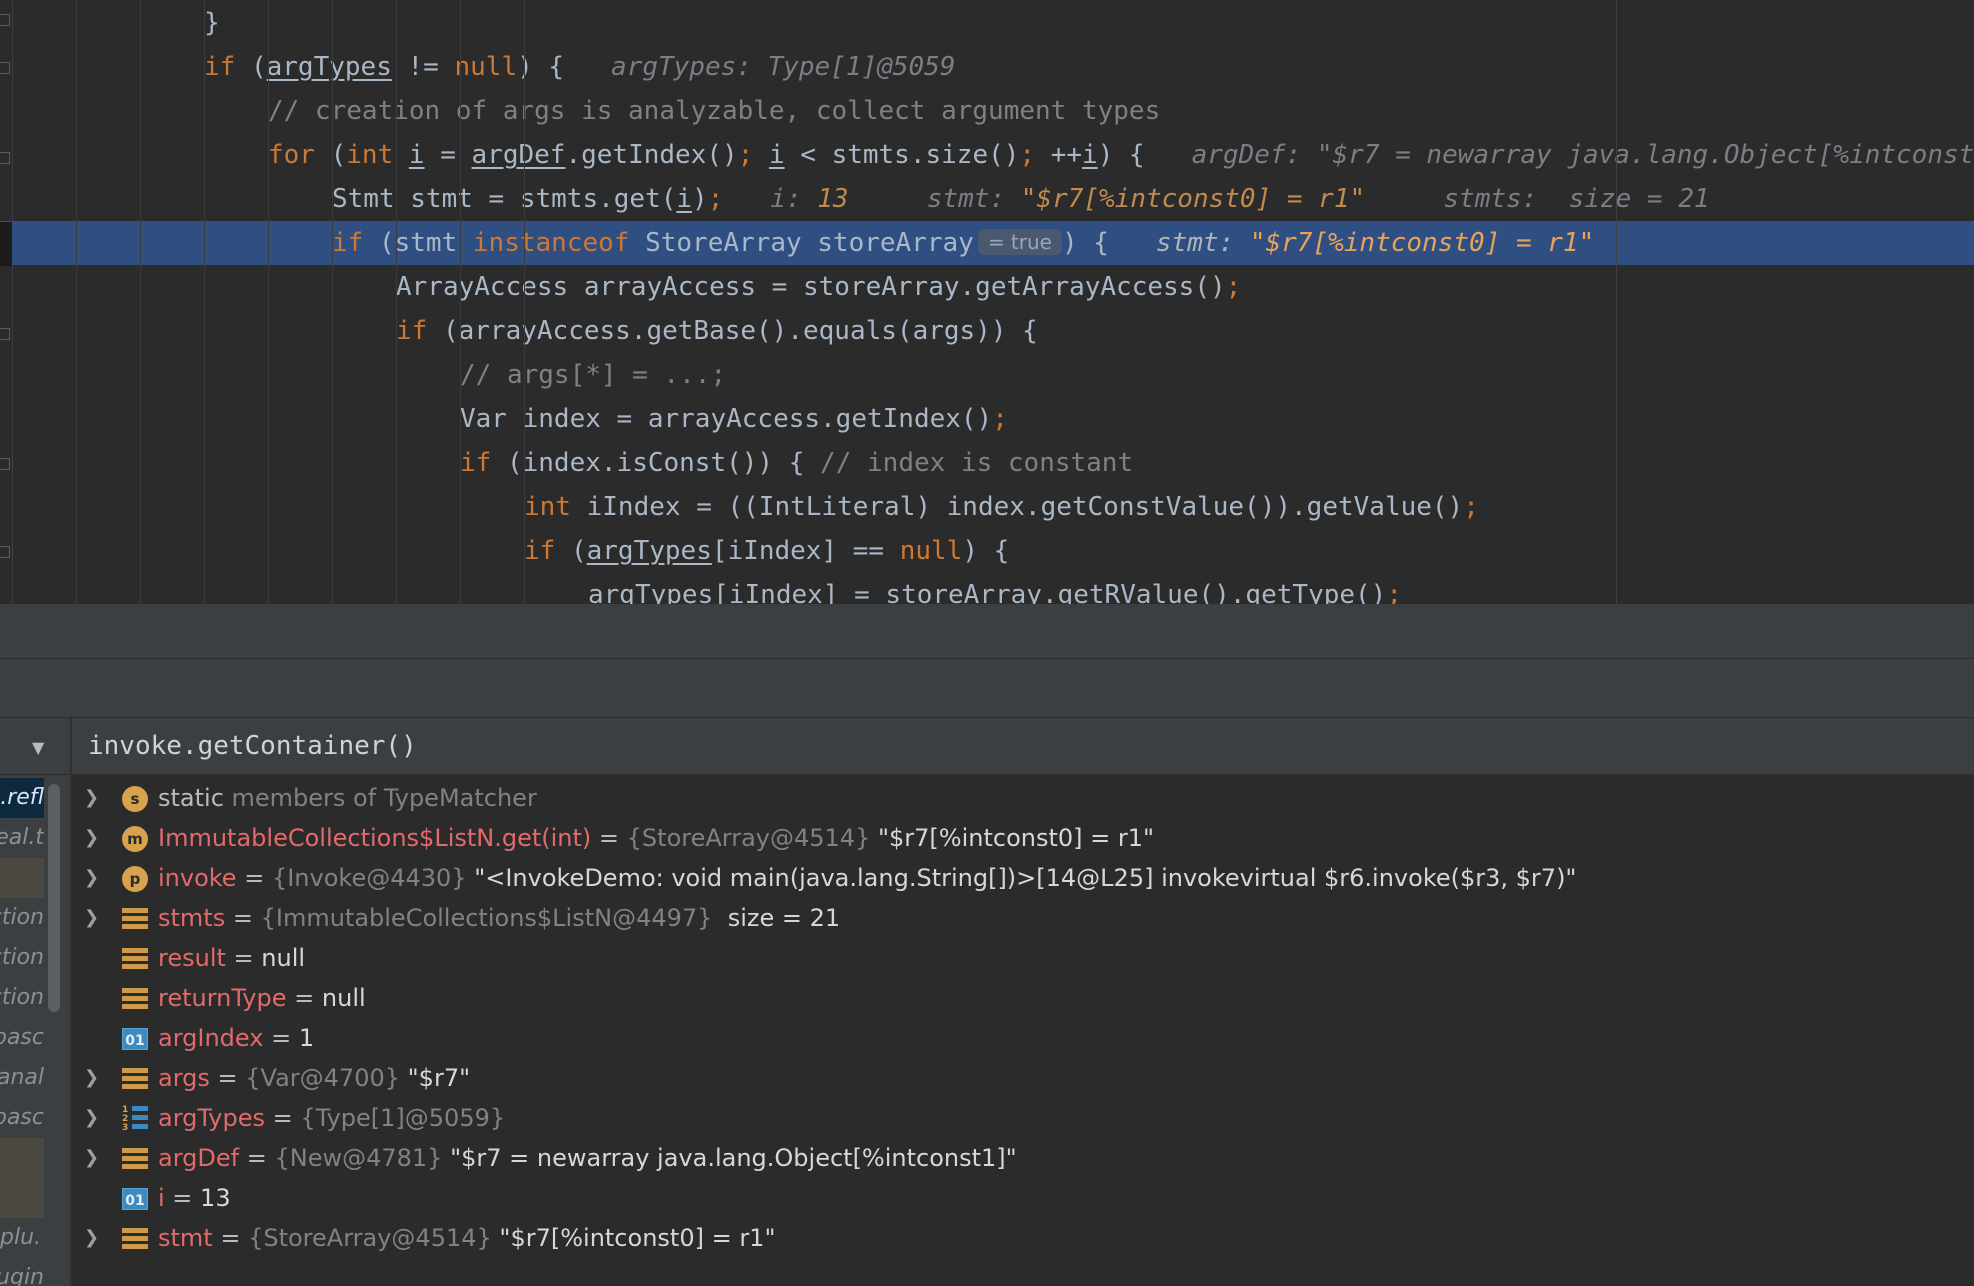 The width and height of the screenshot is (1974, 1286). I want to click on variable-name: static, so click(191, 798).